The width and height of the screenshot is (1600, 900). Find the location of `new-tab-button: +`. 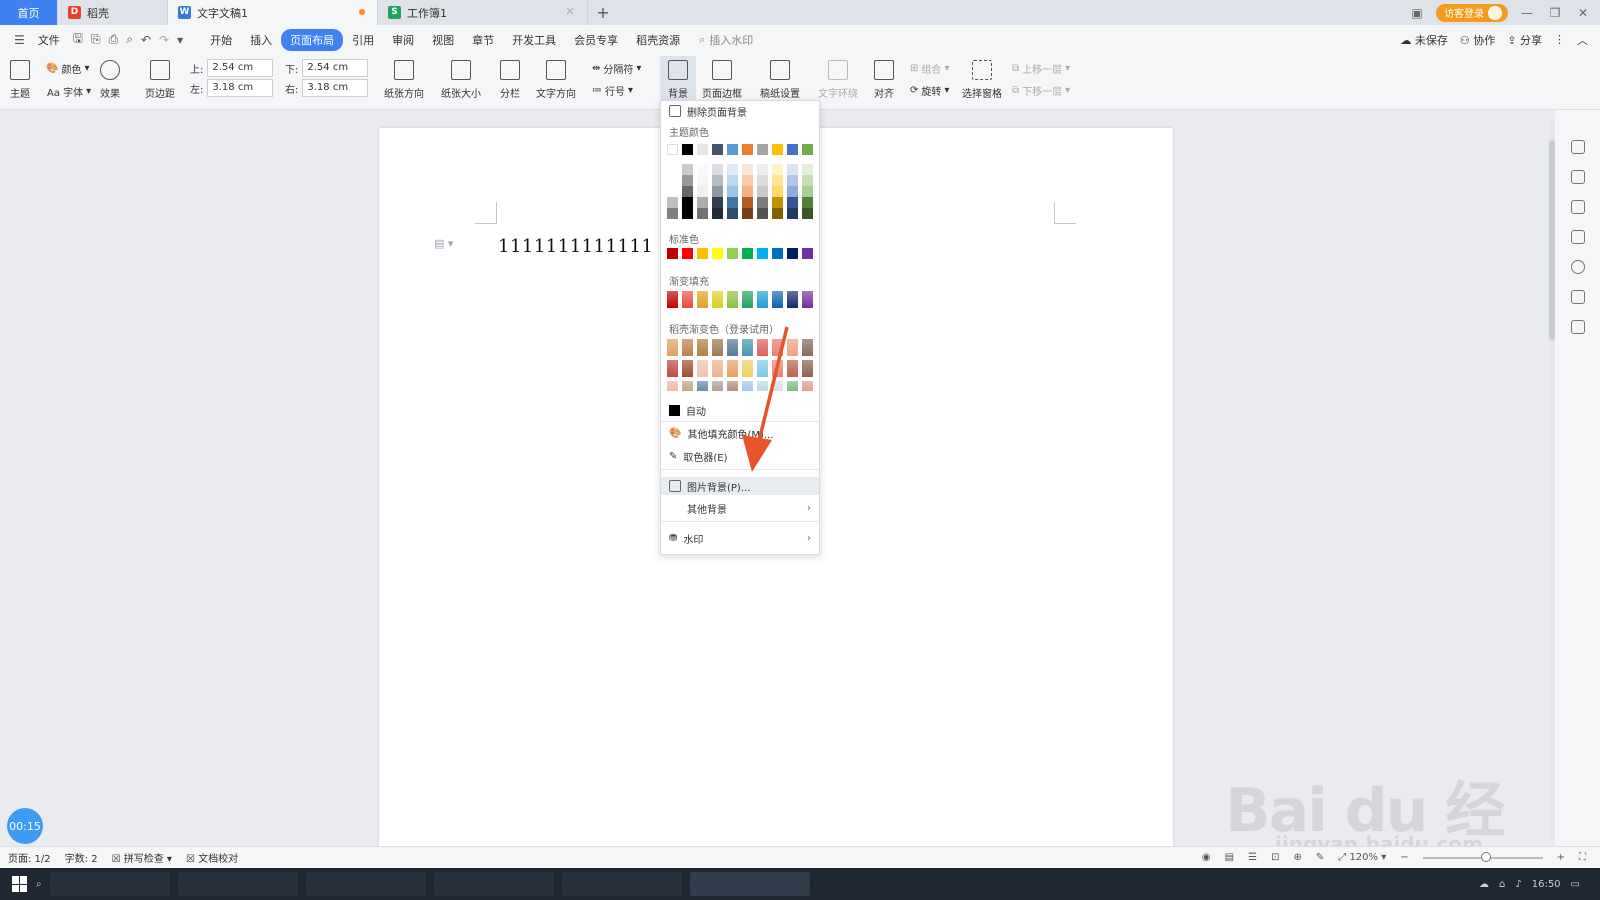

new-tab-button: + is located at coordinates (603, 12).